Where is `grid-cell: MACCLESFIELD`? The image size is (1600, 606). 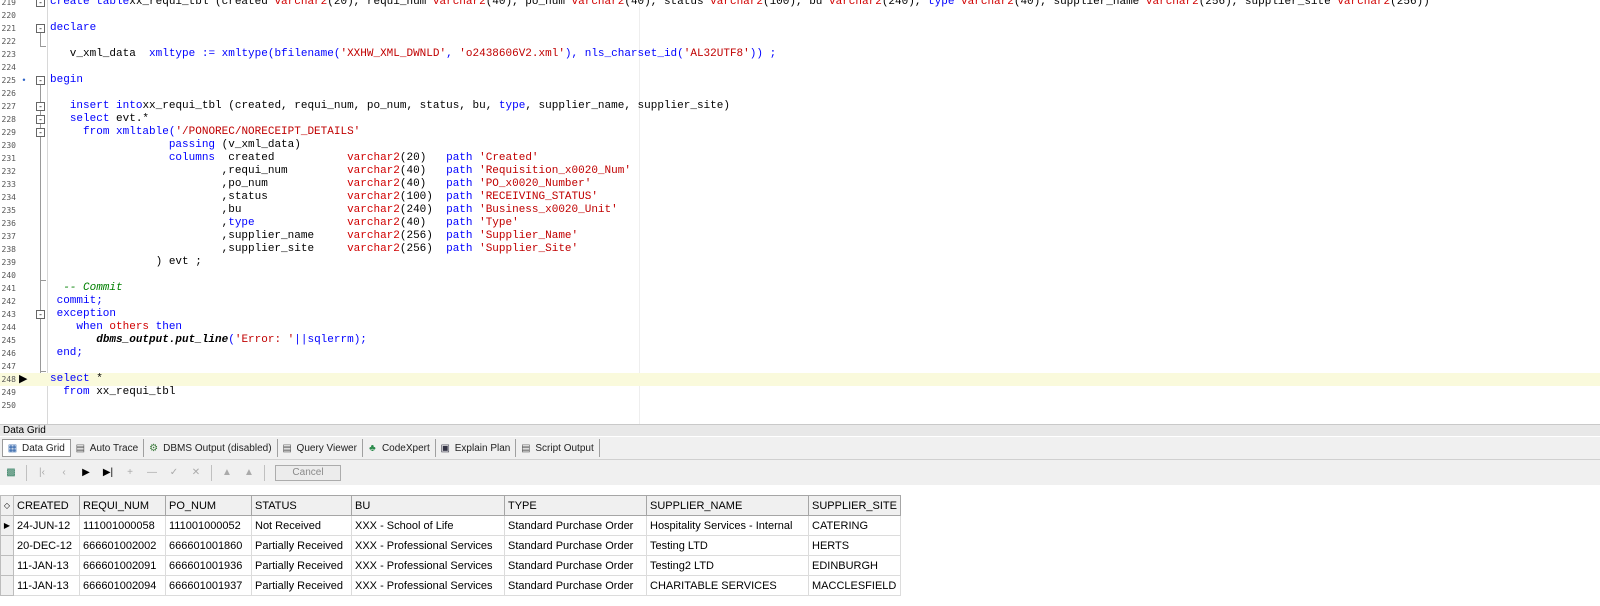 grid-cell: MACCLESFIELD is located at coordinates (854, 585).